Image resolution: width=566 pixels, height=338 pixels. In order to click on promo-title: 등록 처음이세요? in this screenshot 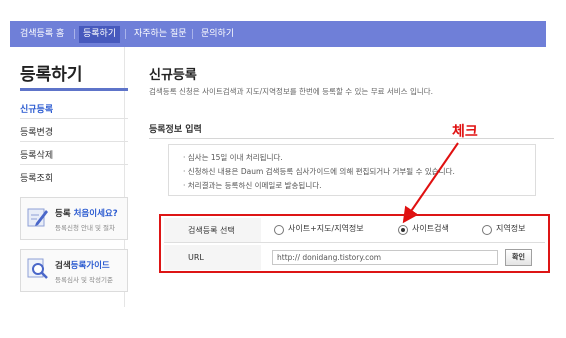, I will do `click(86, 214)`.